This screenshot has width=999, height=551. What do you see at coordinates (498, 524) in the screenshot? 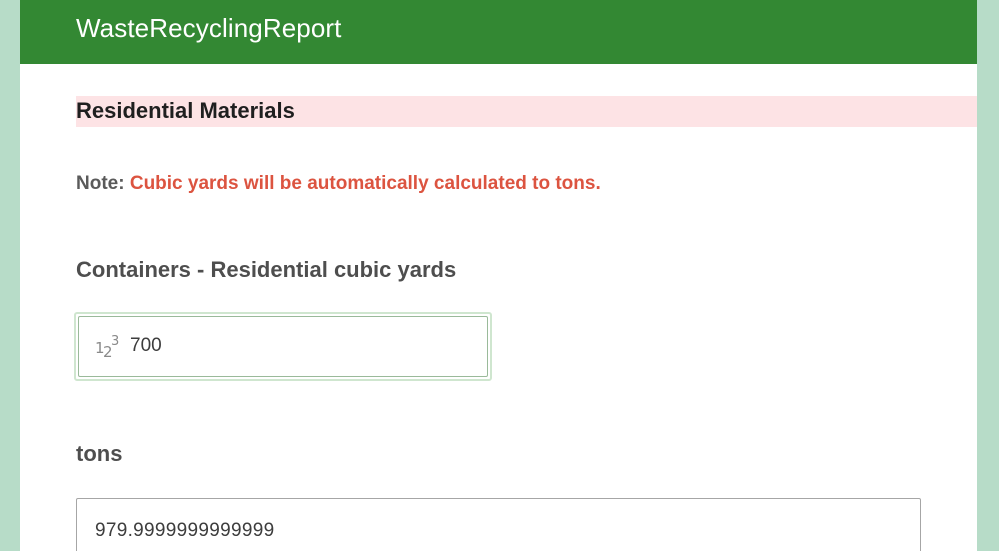
I see `tons-input: 979.9999999999999` at bounding box center [498, 524].